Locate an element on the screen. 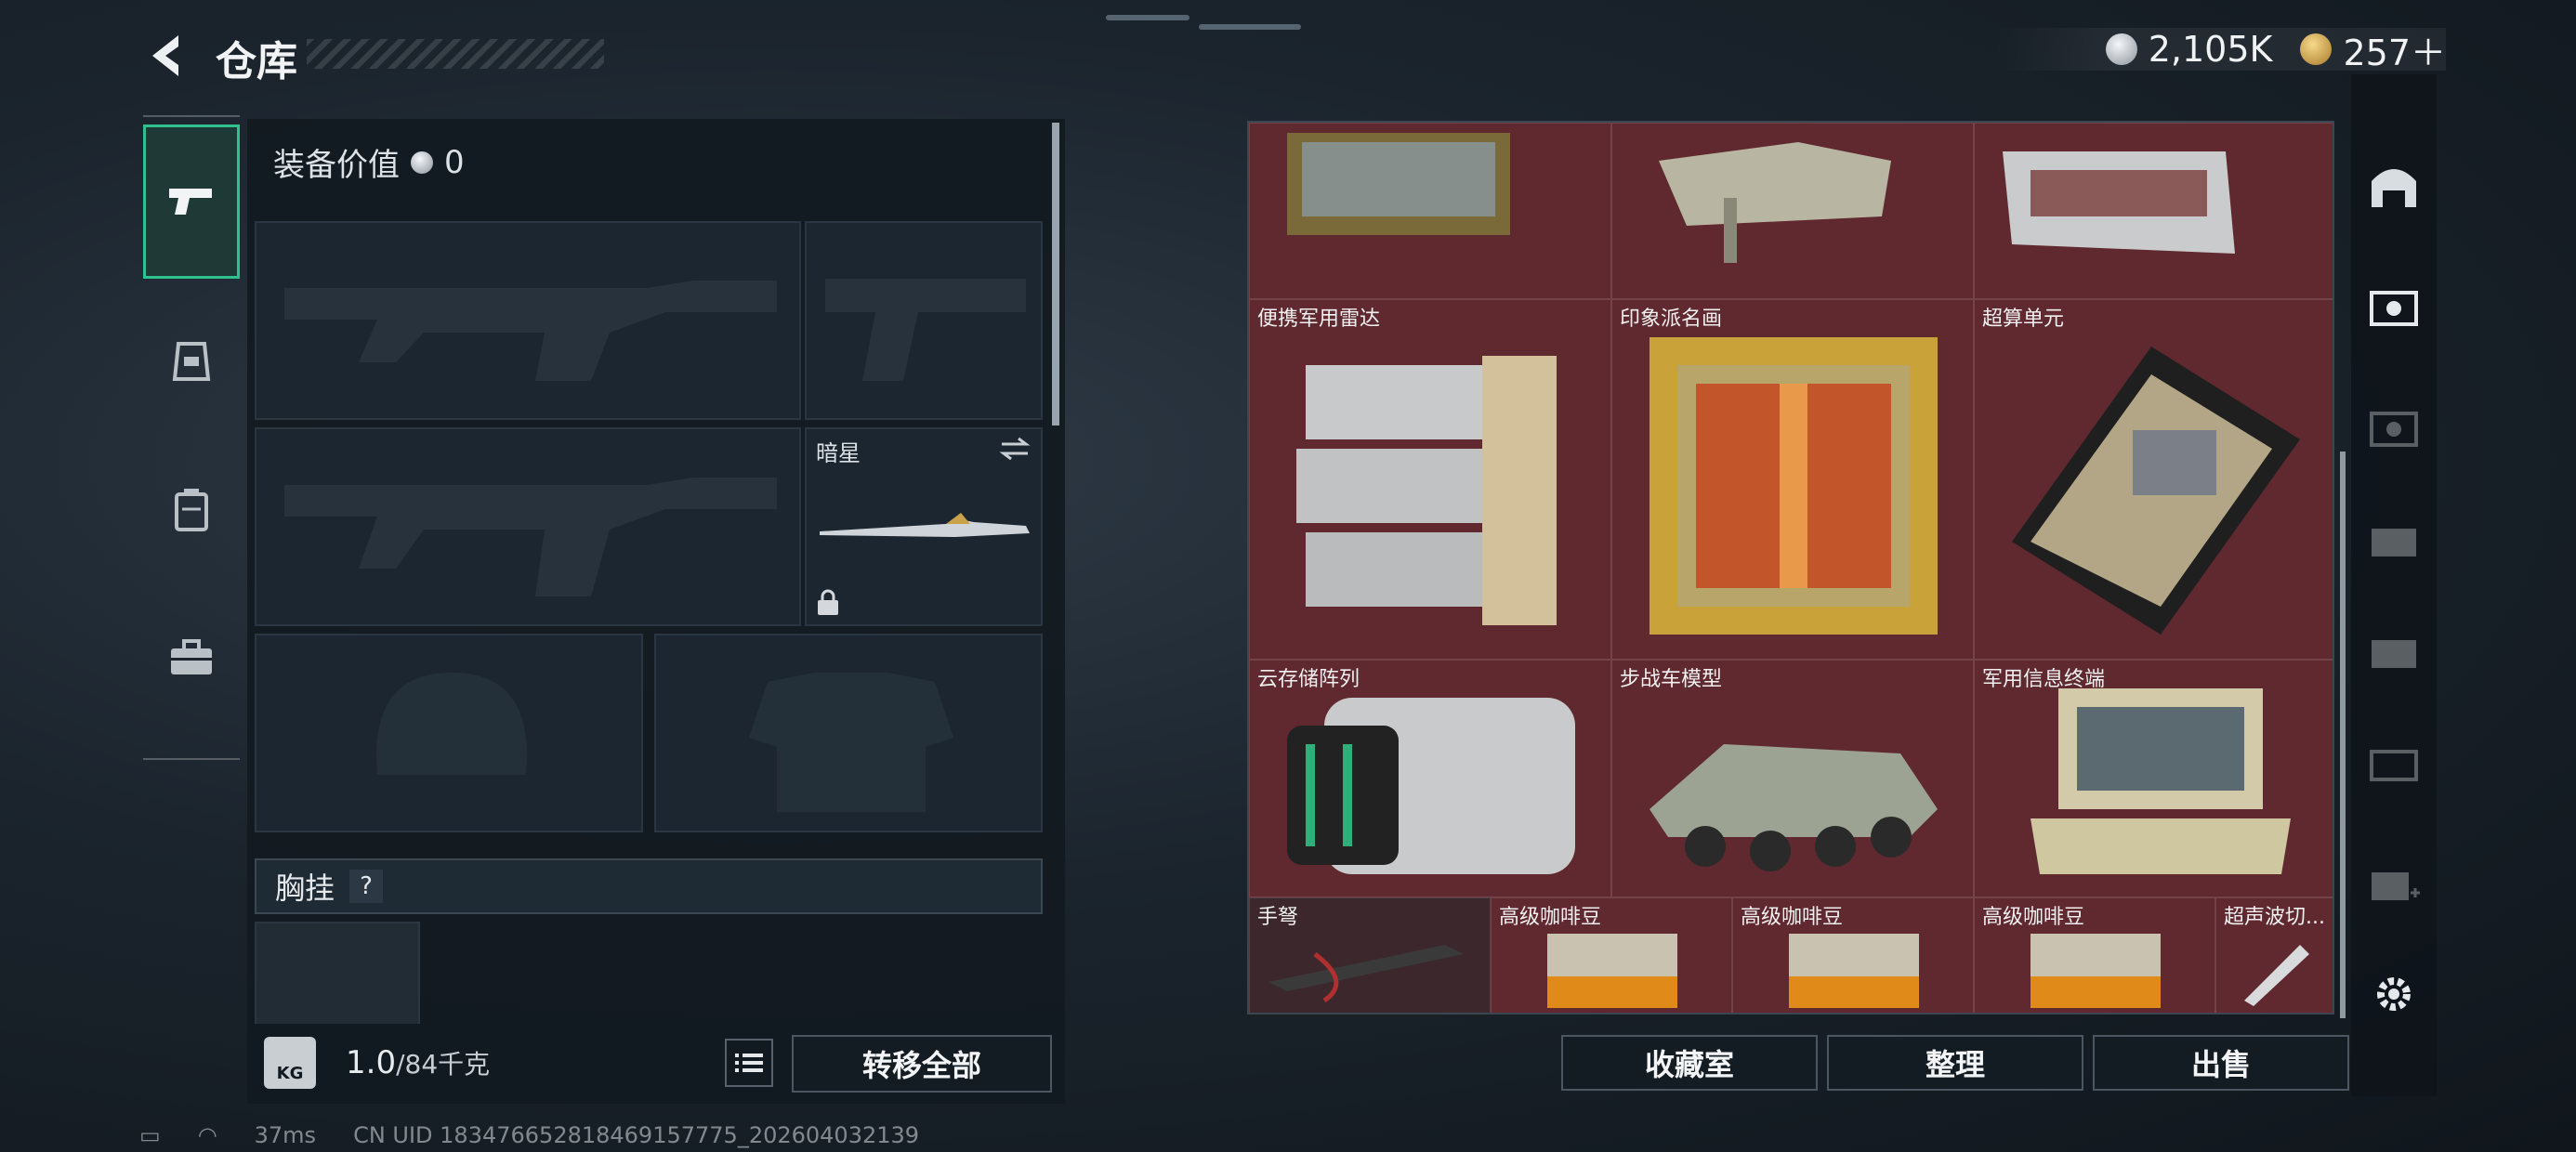 This screenshot has width=2576, height=1152. add-storage-icon is located at coordinates (2396, 886).